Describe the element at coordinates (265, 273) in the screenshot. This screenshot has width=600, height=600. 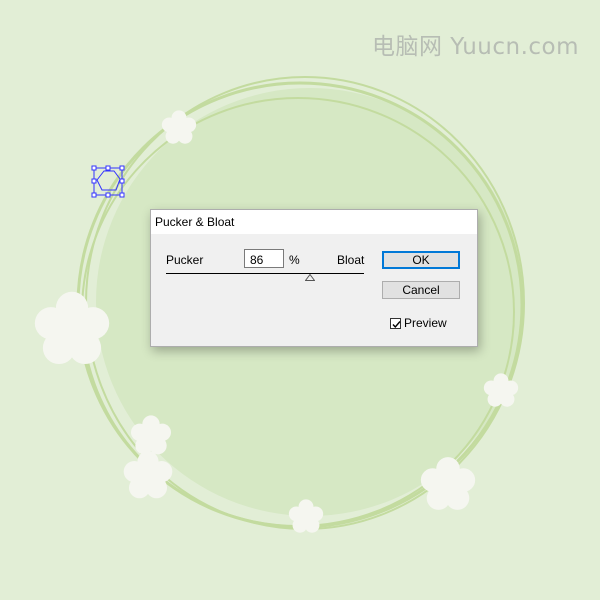
I see `pucker-bloat-slider` at that location.